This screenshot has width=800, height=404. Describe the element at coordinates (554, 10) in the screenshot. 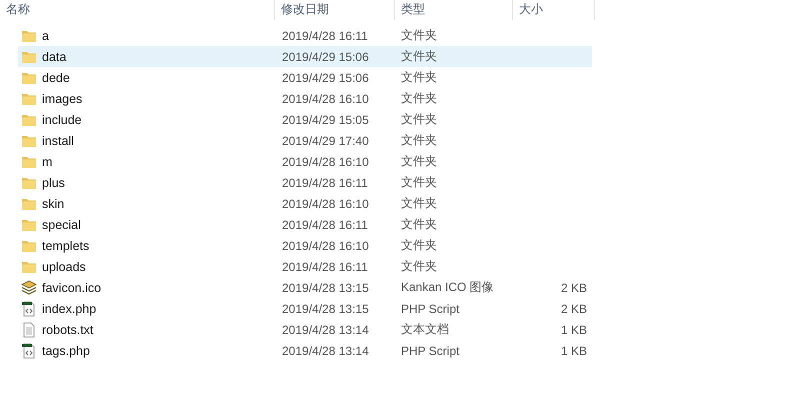

I see `column-header: 大小` at that location.